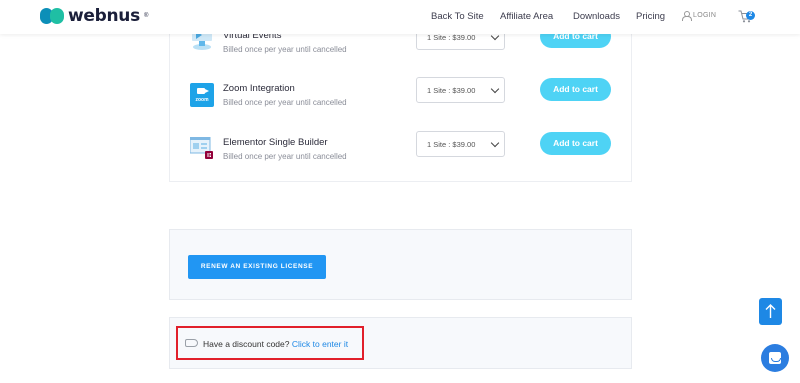 This screenshot has height=383, width=800. I want to click on brand-name: webnus, so click(104, 16).